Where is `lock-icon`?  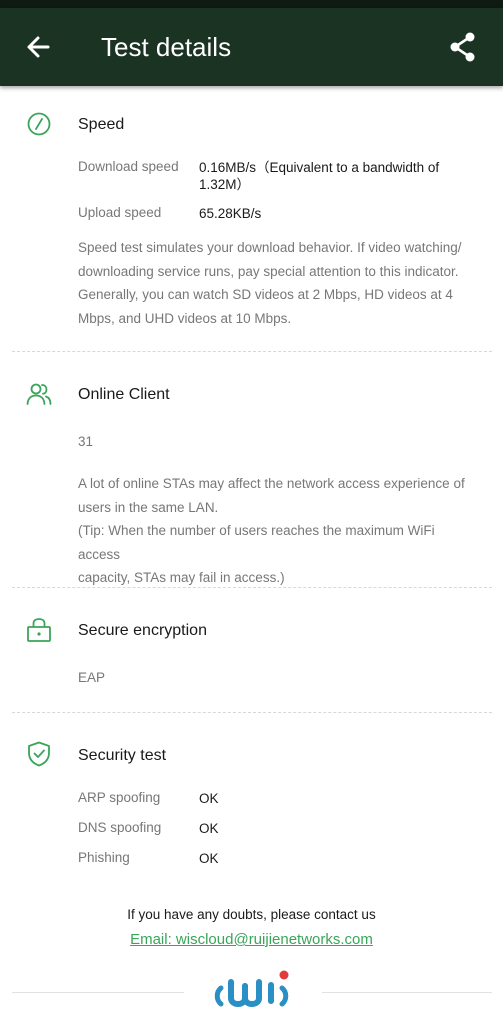 lock-icon is located at coordinates (39, 630).